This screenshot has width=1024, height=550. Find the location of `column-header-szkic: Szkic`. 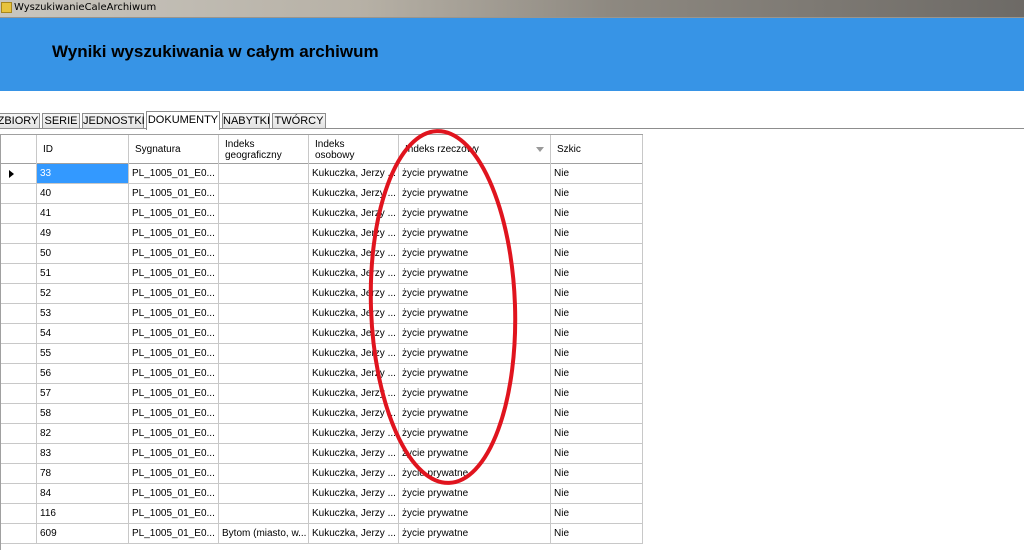

column-header-szkic: Szkic is located at coordinates (597, 149).